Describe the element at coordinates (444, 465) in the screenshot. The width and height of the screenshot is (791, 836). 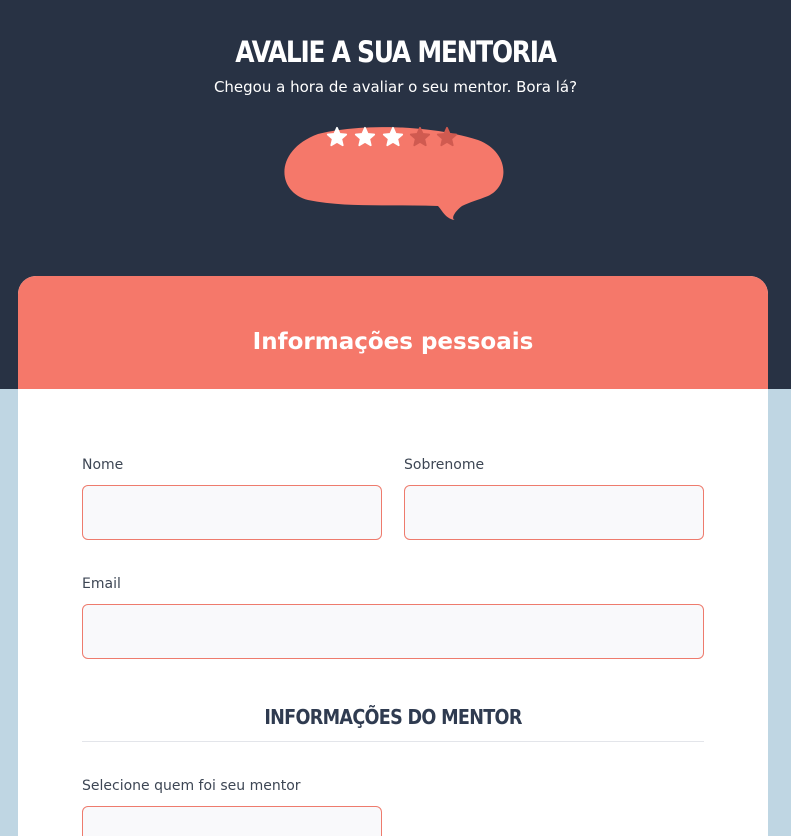
I see `last-name-label: Sobrenome` at that location.